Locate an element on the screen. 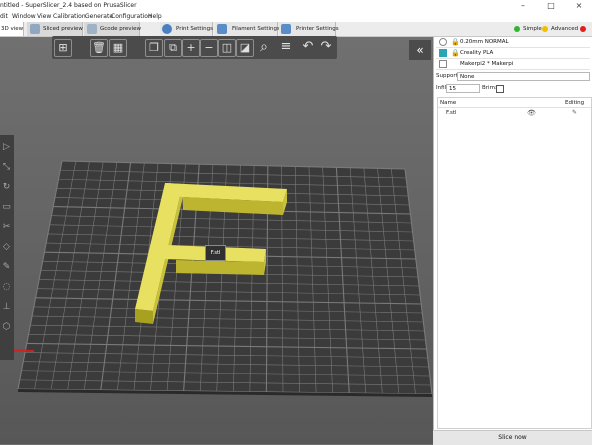 Image resolution: width=592 pixels, height=445 pixels. menu-edit: dit is located at coordinates (4, 16).